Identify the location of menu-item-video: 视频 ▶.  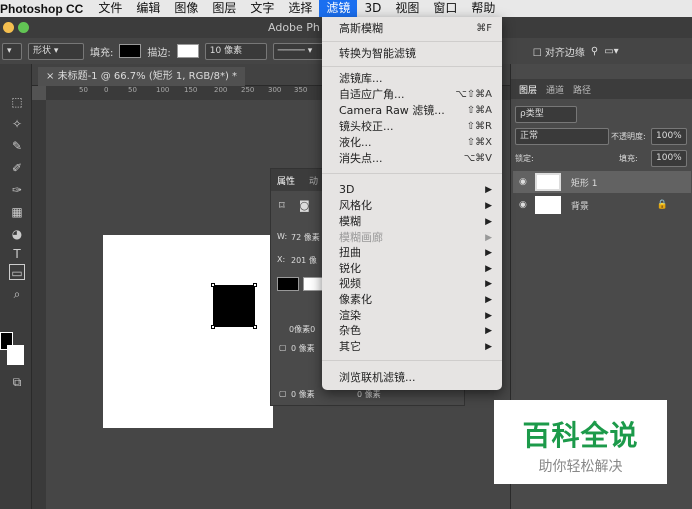
(412, 284).